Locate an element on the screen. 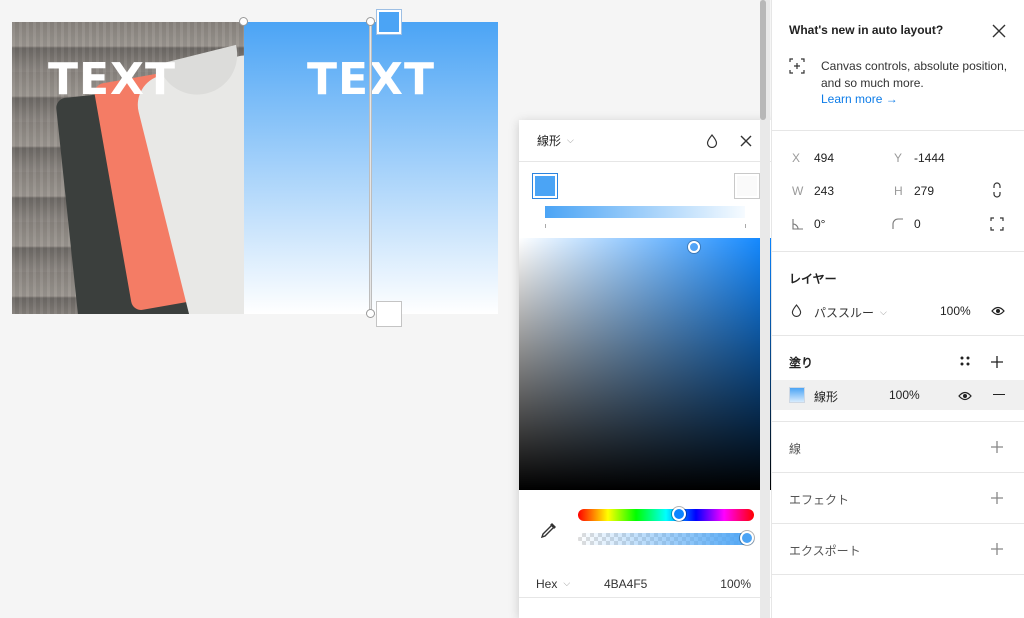 This screenshot has height=618, width=1024. effects-section-title: エフェクト is located at coordinates (819, 500).